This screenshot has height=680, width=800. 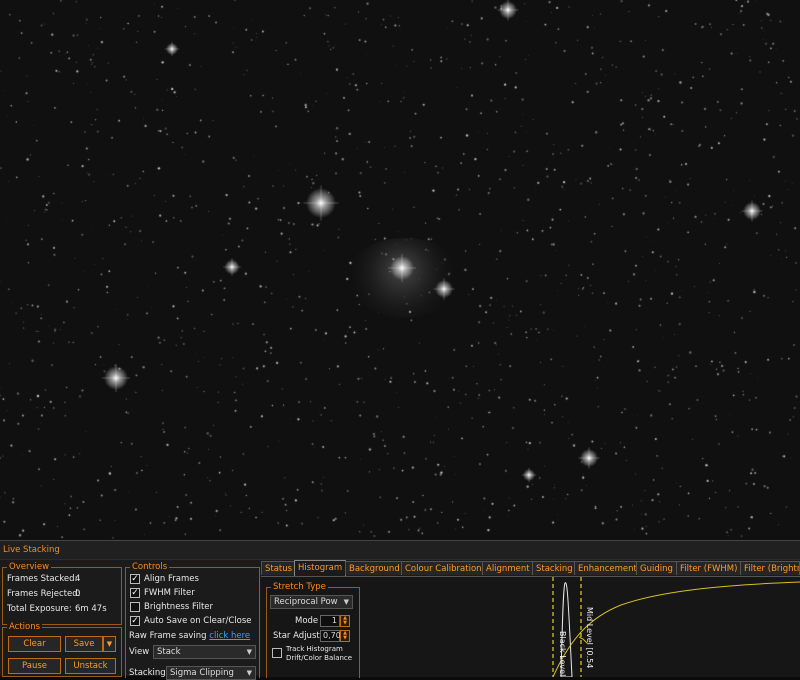 I want to click on tab-histogram: Histogram, so click(x=320, y=568).